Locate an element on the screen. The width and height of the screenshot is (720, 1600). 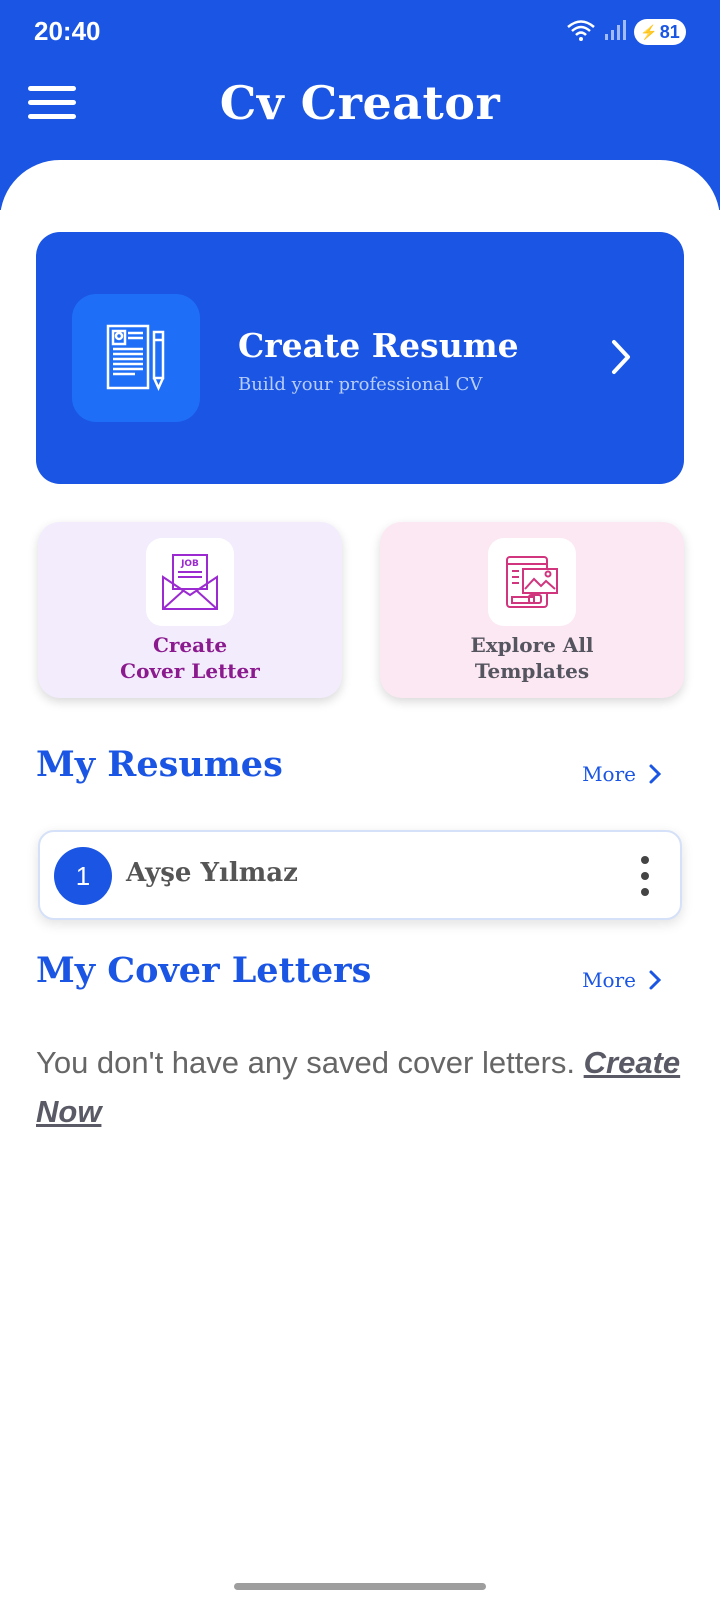
job-envelope-icon: JOB is located at coordinates (190, 582).